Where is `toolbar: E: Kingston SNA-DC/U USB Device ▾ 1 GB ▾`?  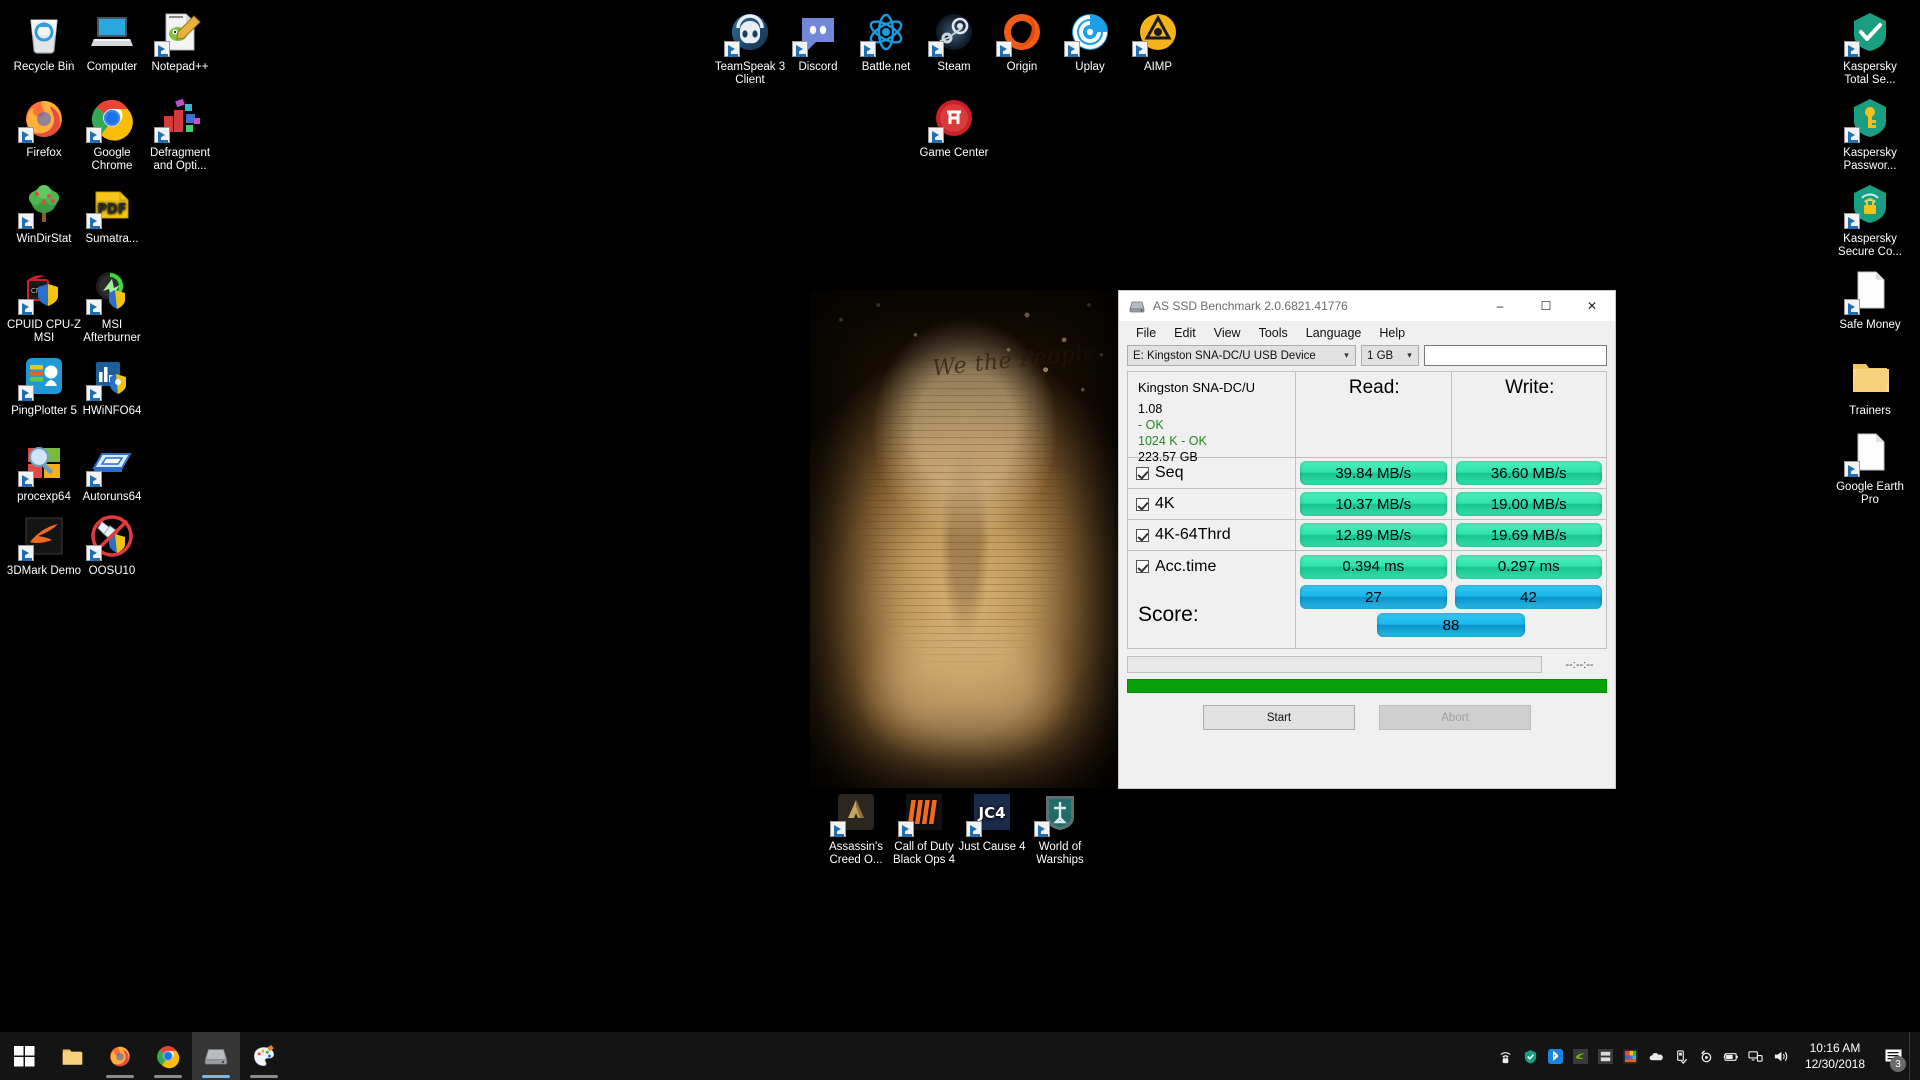 toolbar: E: Kingston SNA-DC/U USB Device ▾ 1 GB ▾ is located at coordinates (1367, 358).